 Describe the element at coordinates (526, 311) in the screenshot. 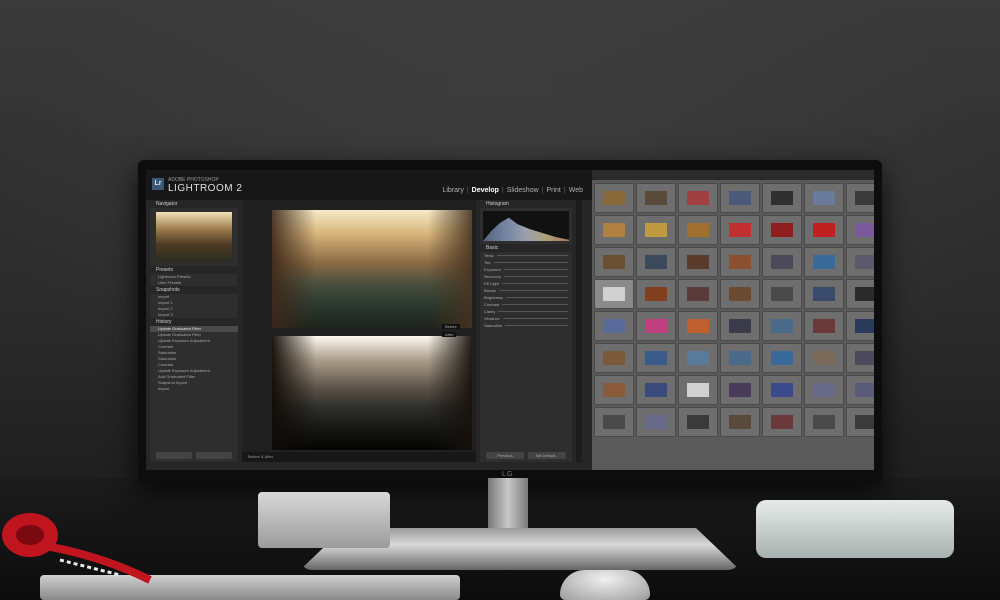

I see `slider-clarity: Clarity` at that location.